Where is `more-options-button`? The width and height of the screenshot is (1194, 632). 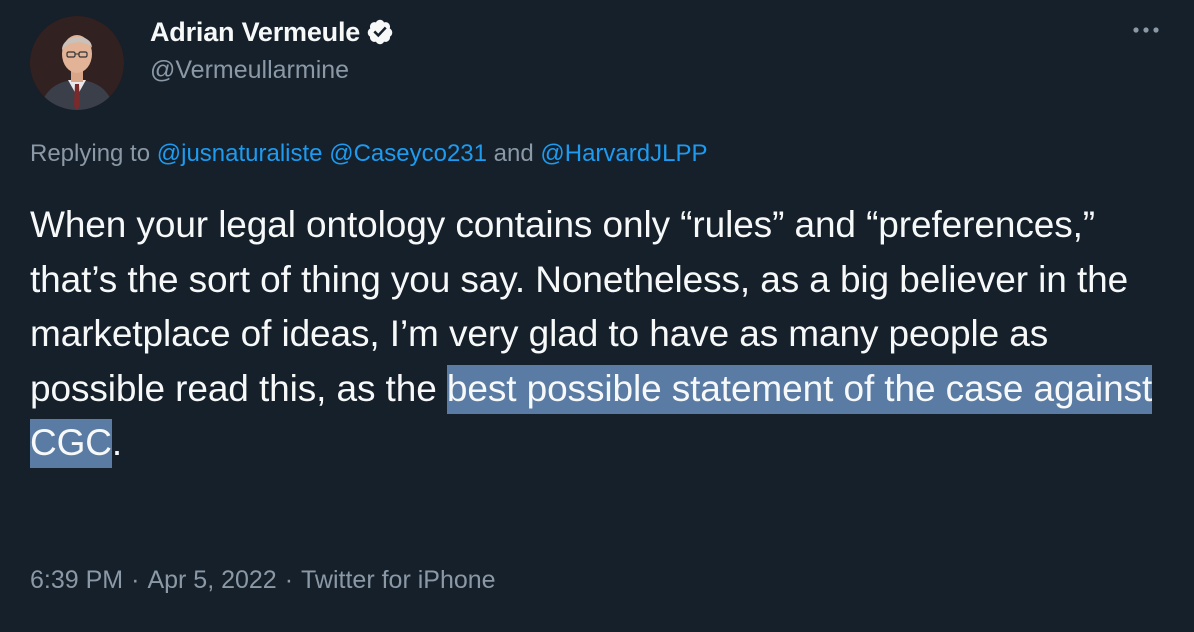 more-options-button is located at coordinates (1146, 30).